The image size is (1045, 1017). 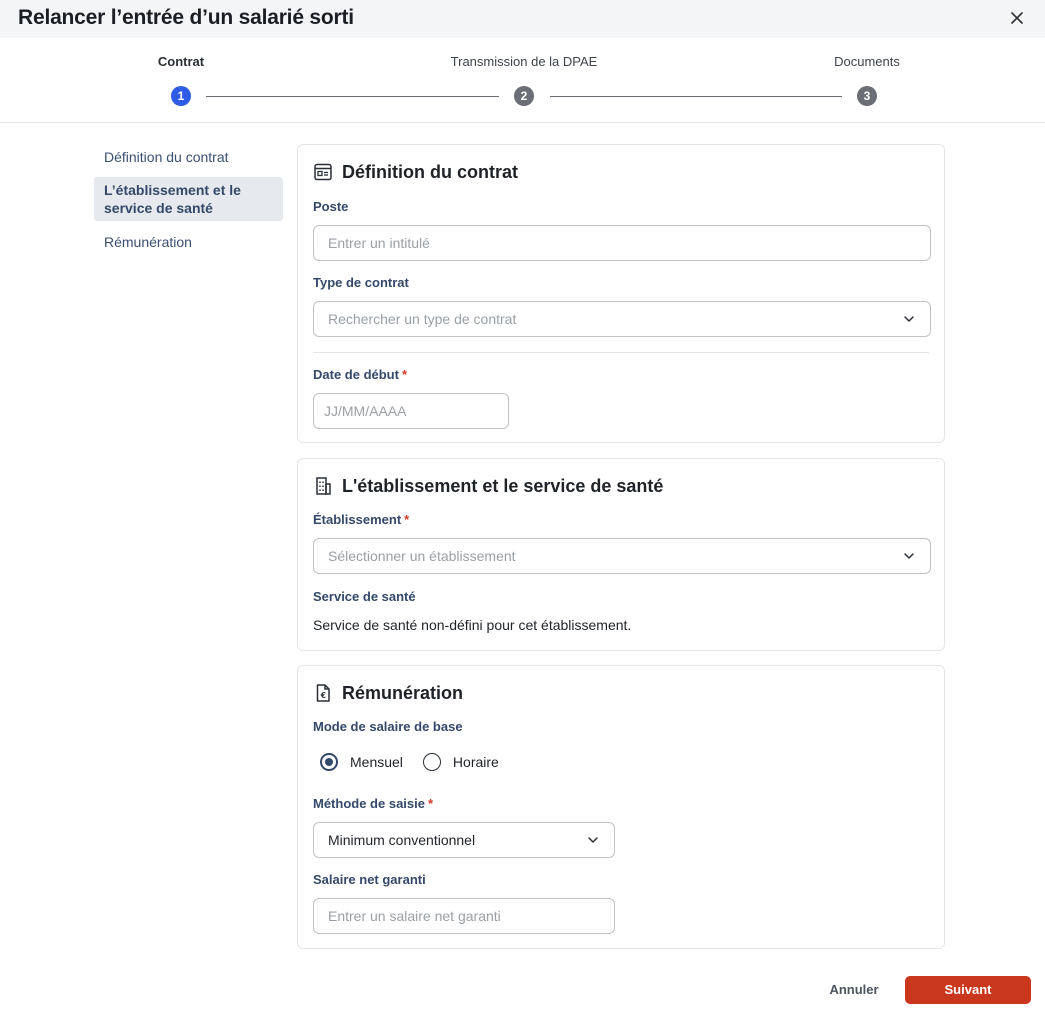 I want to click on modal-title: Relancer l’entrée d’un salarié sorti, so click(x=186, y=17).